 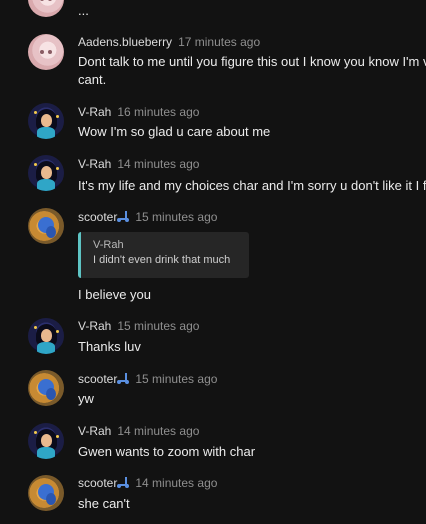 What do you see at coordinates (108, 245) in the screenshot?
I see `quote-author: V-Rah` at bounding box center [108, 245].